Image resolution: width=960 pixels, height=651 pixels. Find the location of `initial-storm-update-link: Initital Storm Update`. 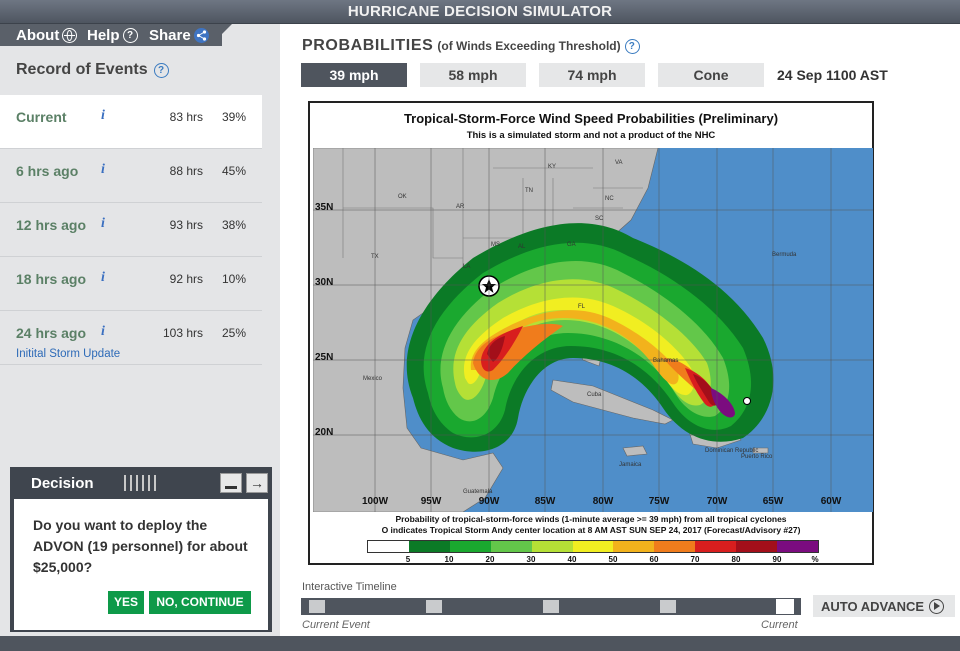

initial-storm-update-link: Initital Storm Update is located at coordinates (68, 354).